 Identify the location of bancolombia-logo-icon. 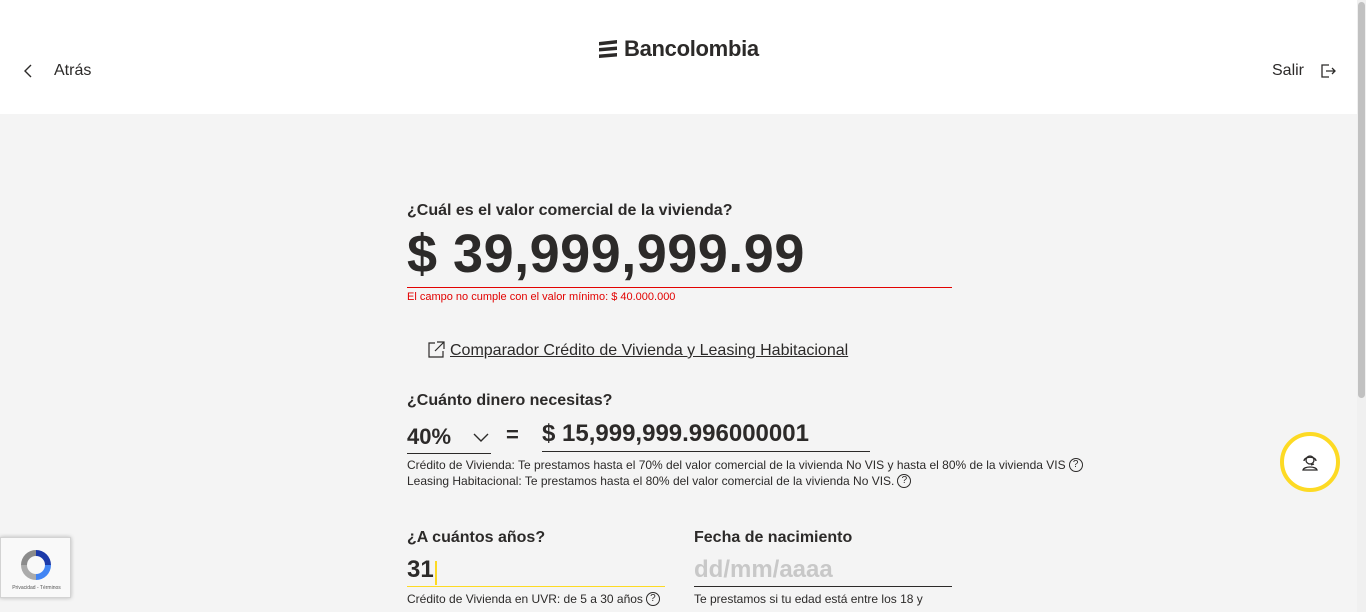
(608, 49).